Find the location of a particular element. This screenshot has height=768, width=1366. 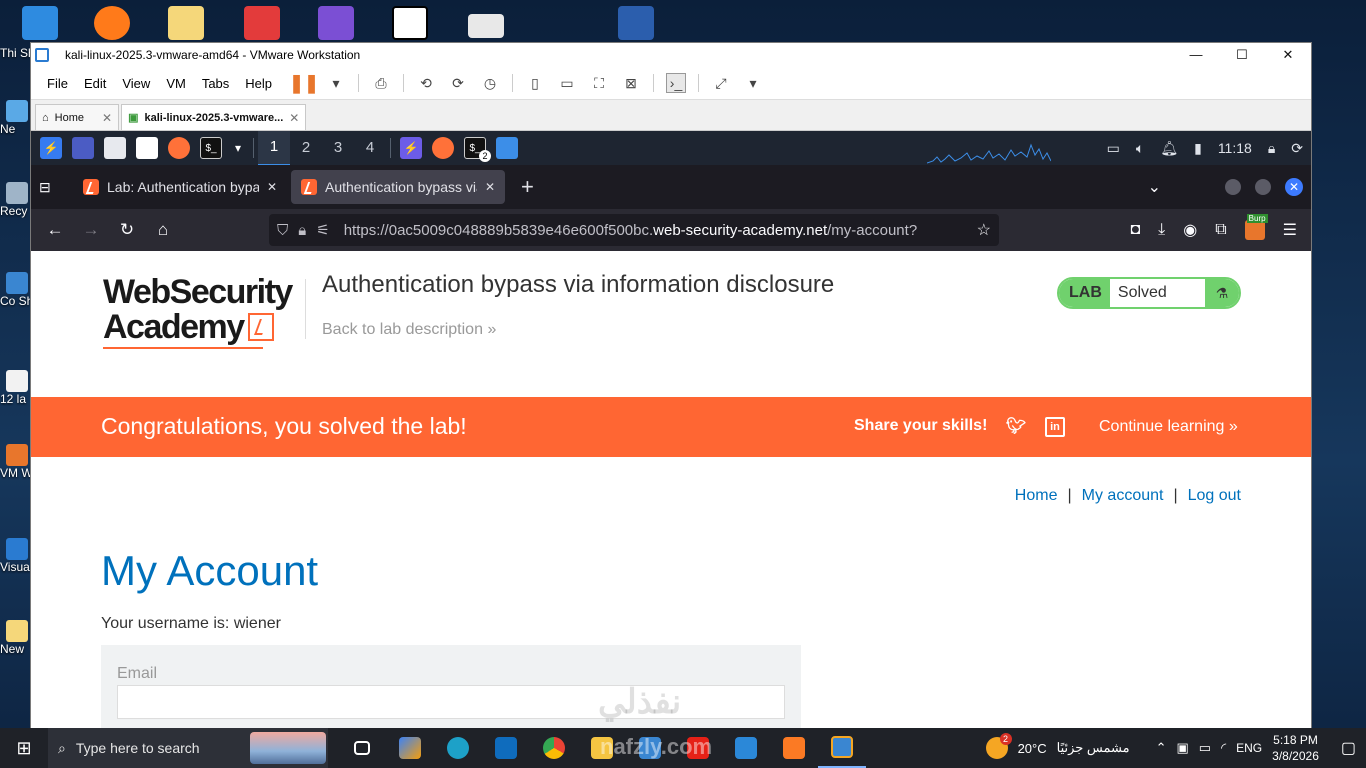

menu-tabs: Tabs is located at coordinates (215, 83).